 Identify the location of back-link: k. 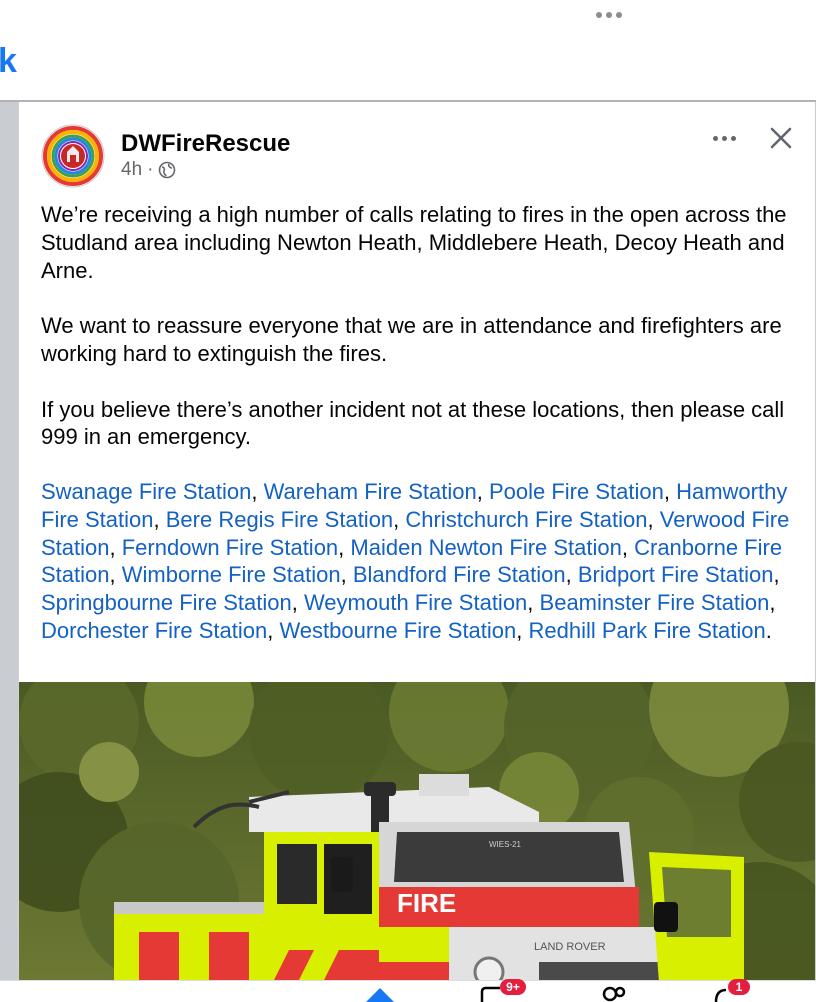
(8, 61).